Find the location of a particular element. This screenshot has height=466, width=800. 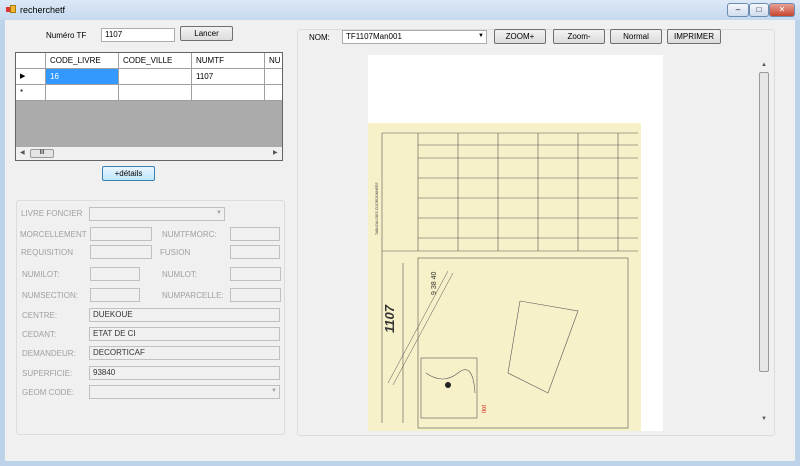

morcellement-input is located at coordinates (121, 234).